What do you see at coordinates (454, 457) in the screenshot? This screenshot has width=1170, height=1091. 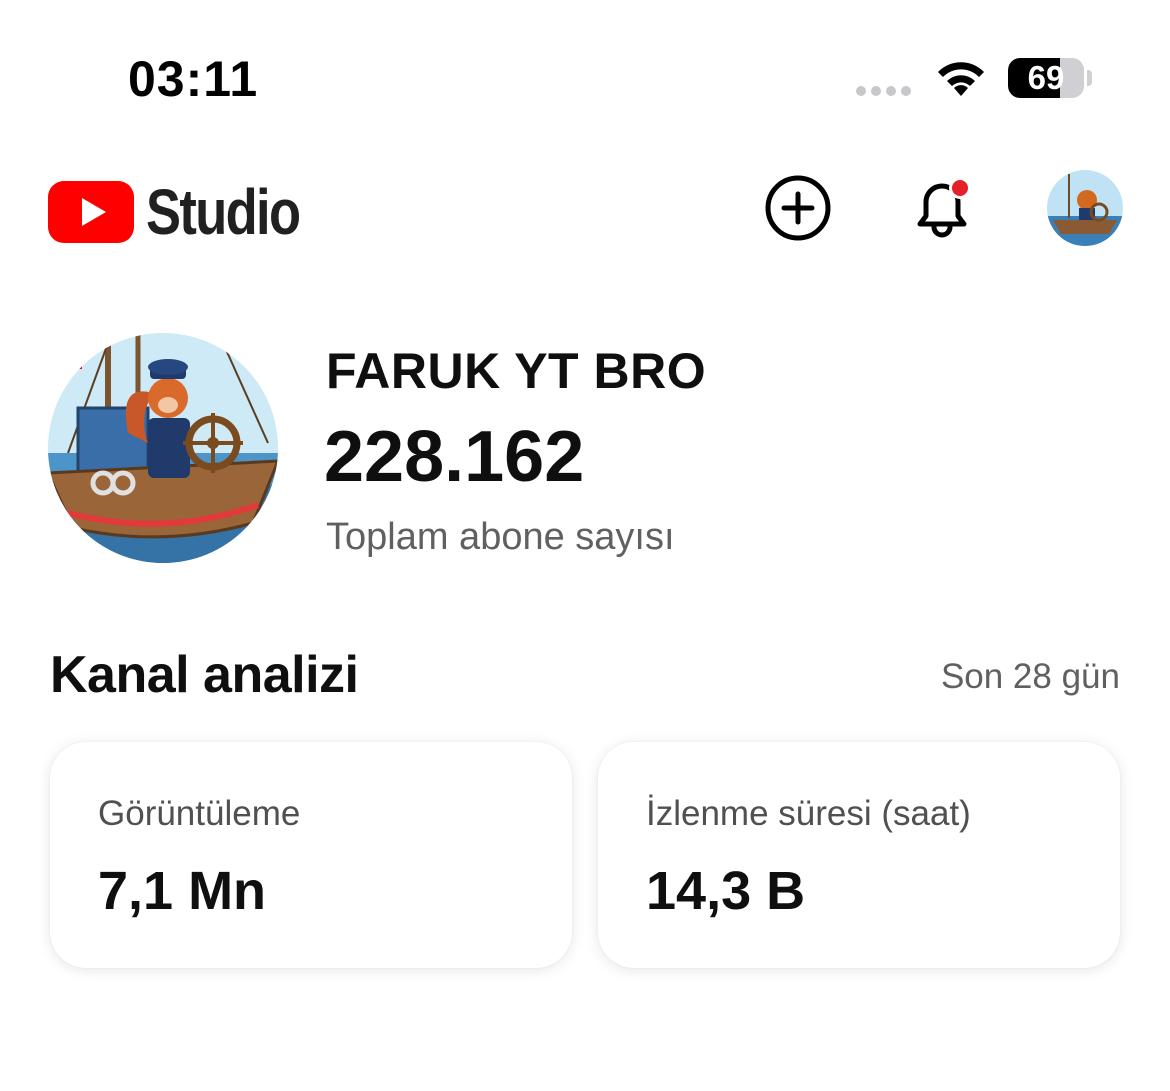 I see `subscriber-count: 228.162` at bounding box center [454, 457].